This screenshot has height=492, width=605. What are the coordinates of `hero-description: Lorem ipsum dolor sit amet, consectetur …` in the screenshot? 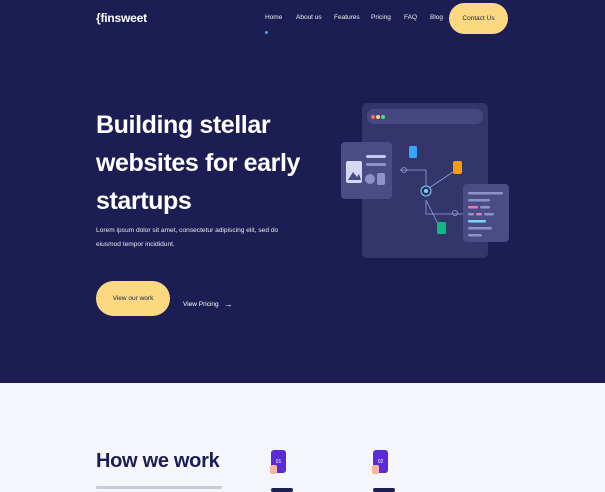 It's located at (187, 237).